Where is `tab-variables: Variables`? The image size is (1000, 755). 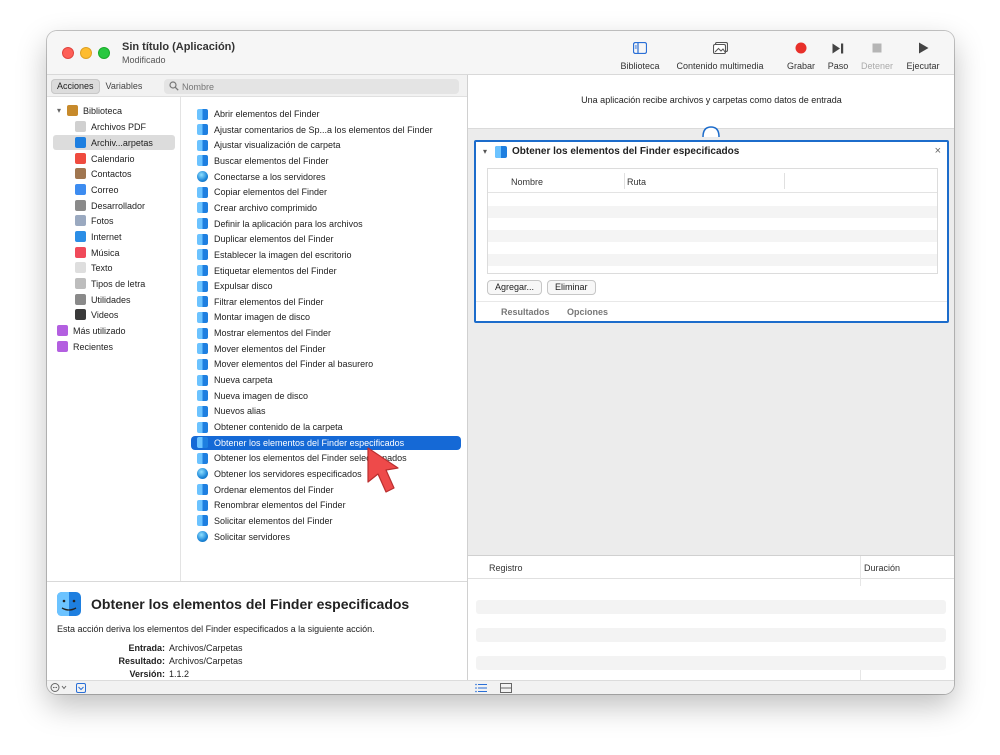
tab-variables: Variables is located at coordinates (124, 86).